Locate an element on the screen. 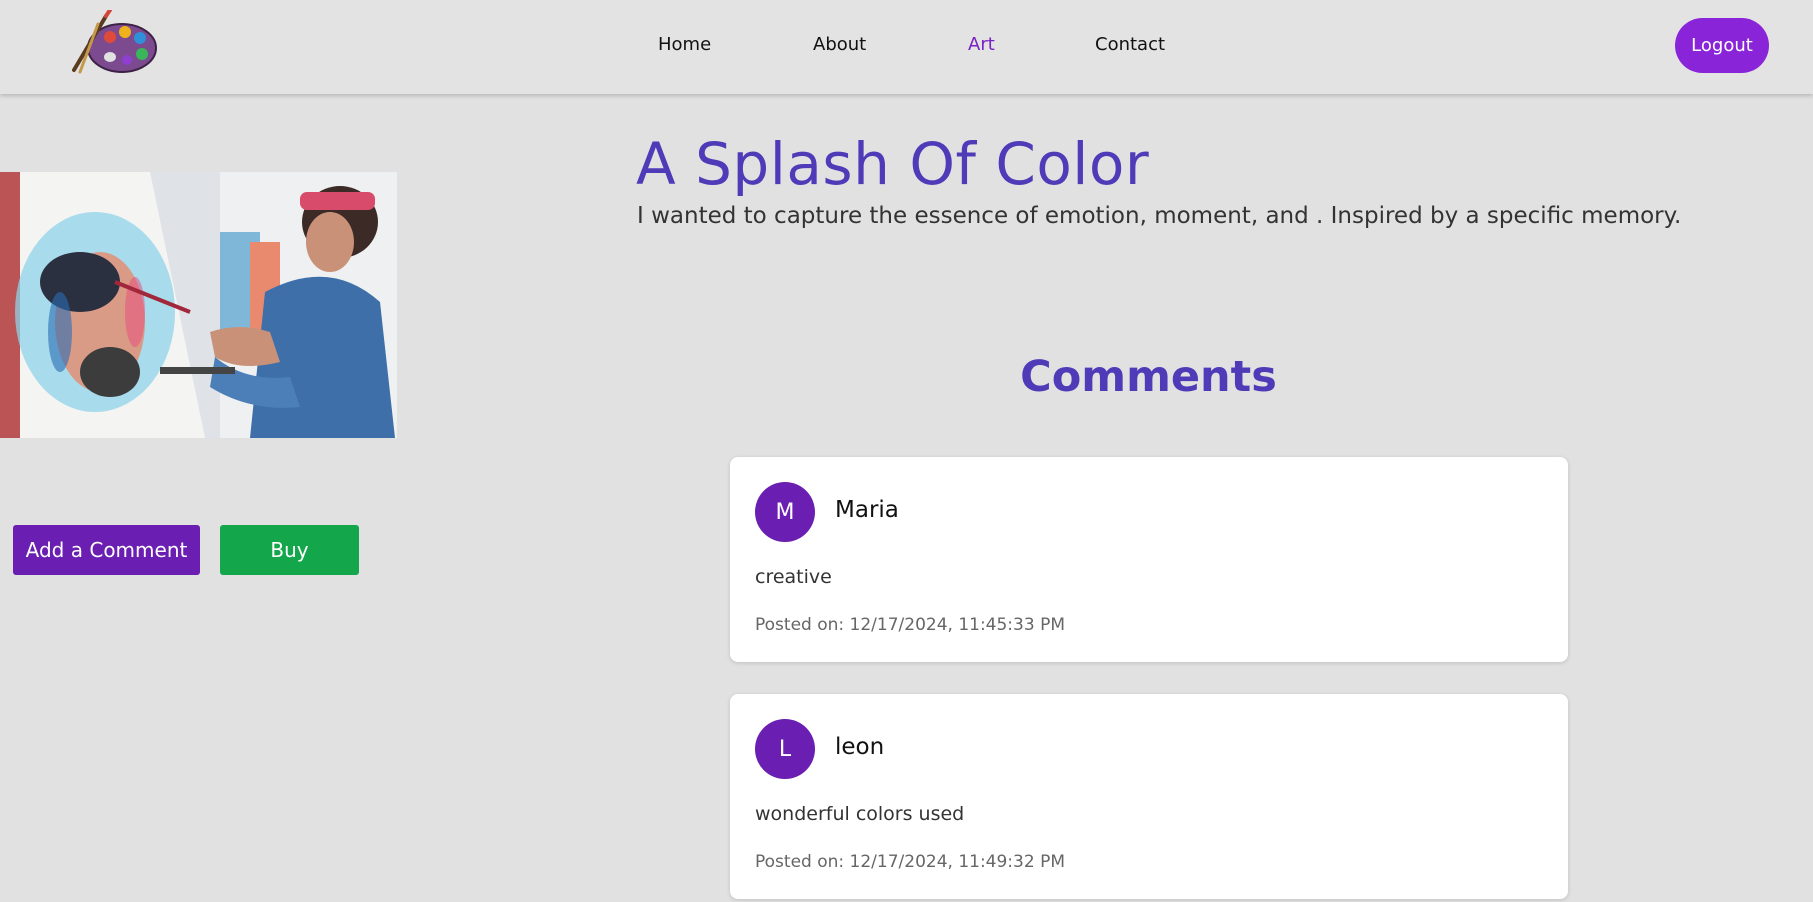  nav-about: About is located at coordinates (839, 44).